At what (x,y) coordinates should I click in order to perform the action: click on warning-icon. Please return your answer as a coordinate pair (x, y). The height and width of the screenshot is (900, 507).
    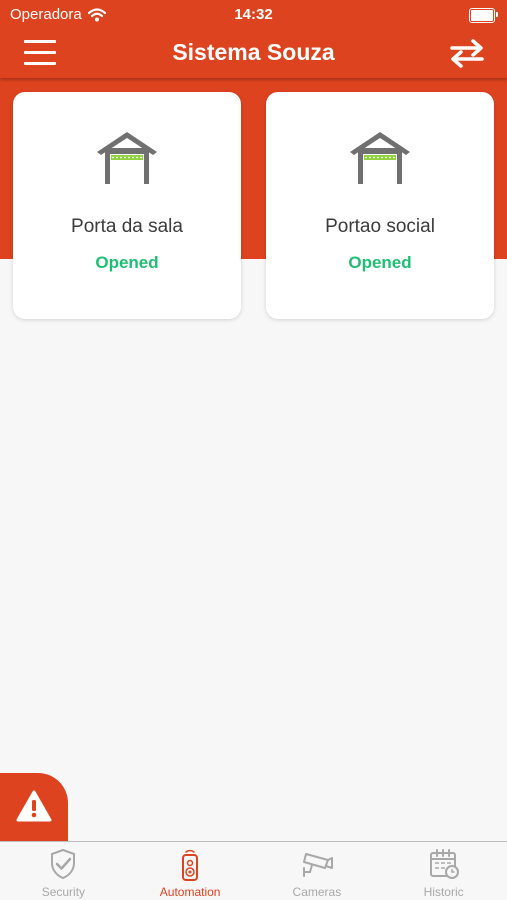
    Looking at the image, I should click on (34, 806).